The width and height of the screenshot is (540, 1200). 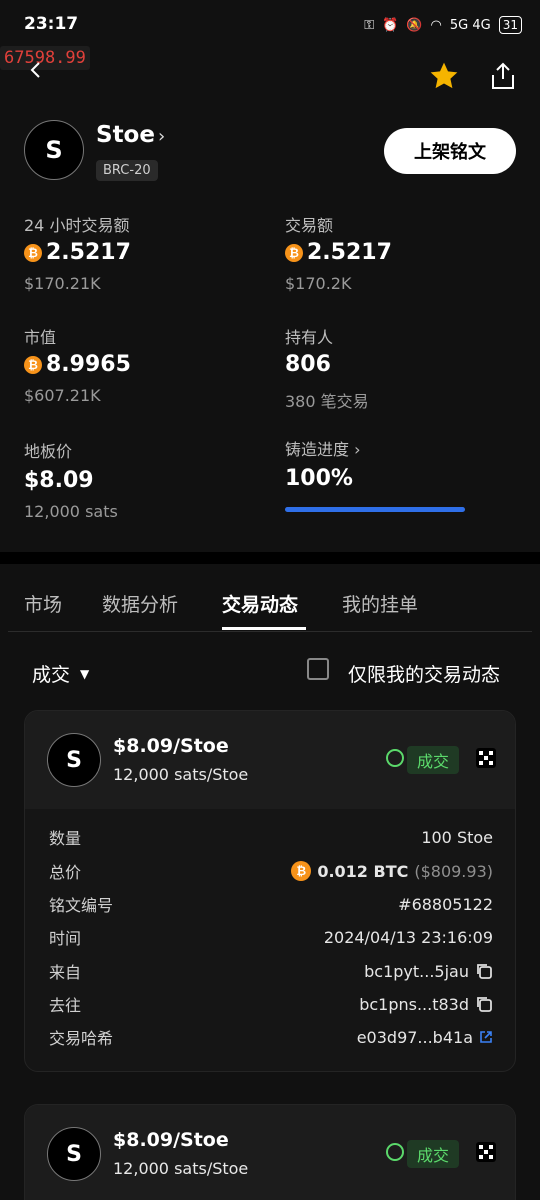 What do you see at coordinates (48, 451) in the screenshot?
I see `floor-label: 地板价` at bounding box center [48, 451].